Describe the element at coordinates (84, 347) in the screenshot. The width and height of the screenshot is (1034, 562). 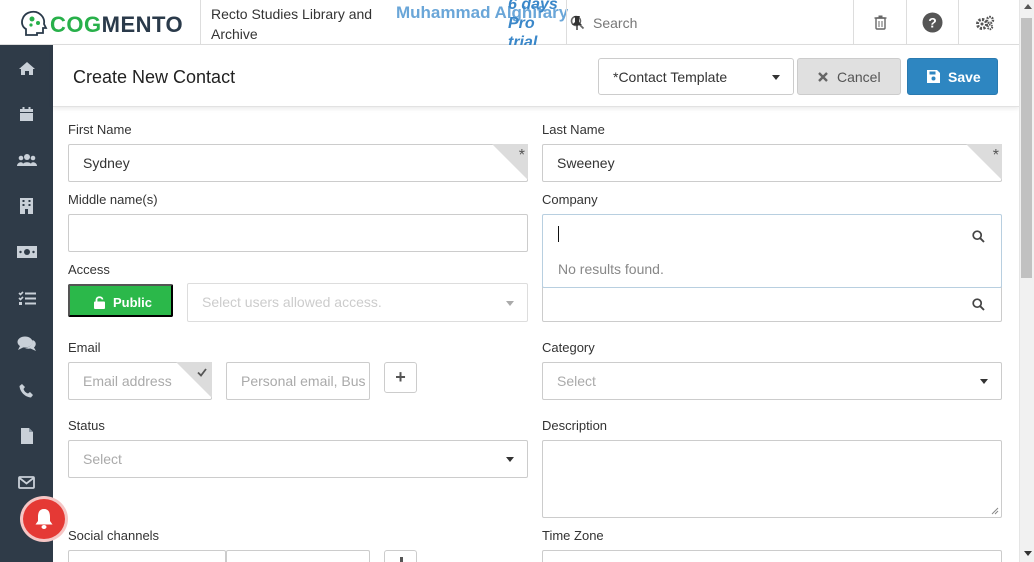
I see `email-label: Email` at that location.